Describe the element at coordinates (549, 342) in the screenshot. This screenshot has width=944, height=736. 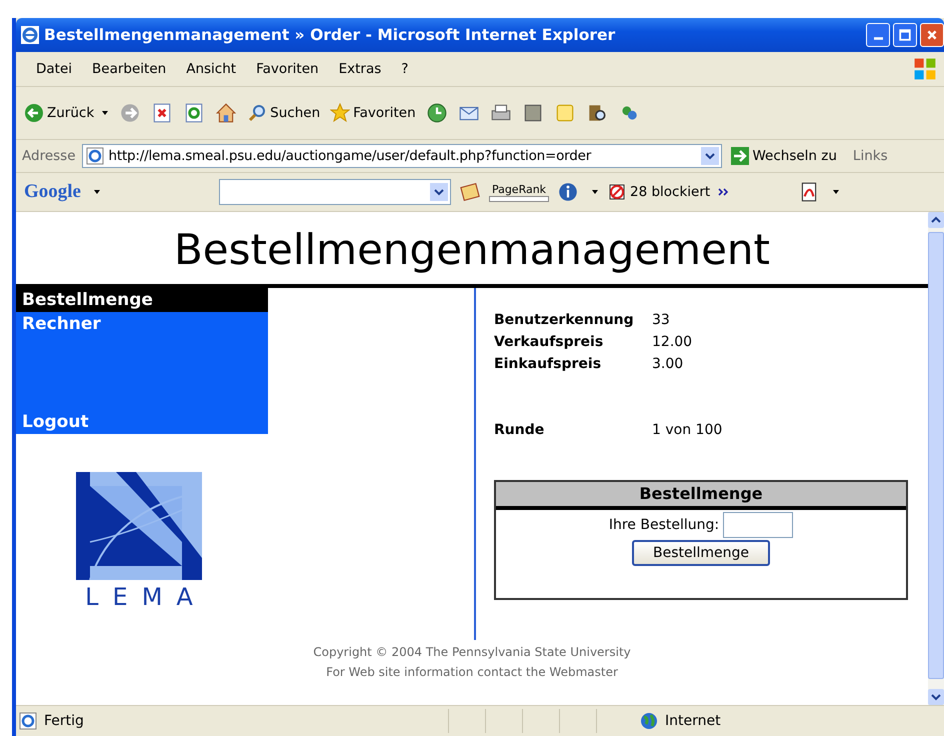
I see `field-label: Verkaufspreis` at that location.